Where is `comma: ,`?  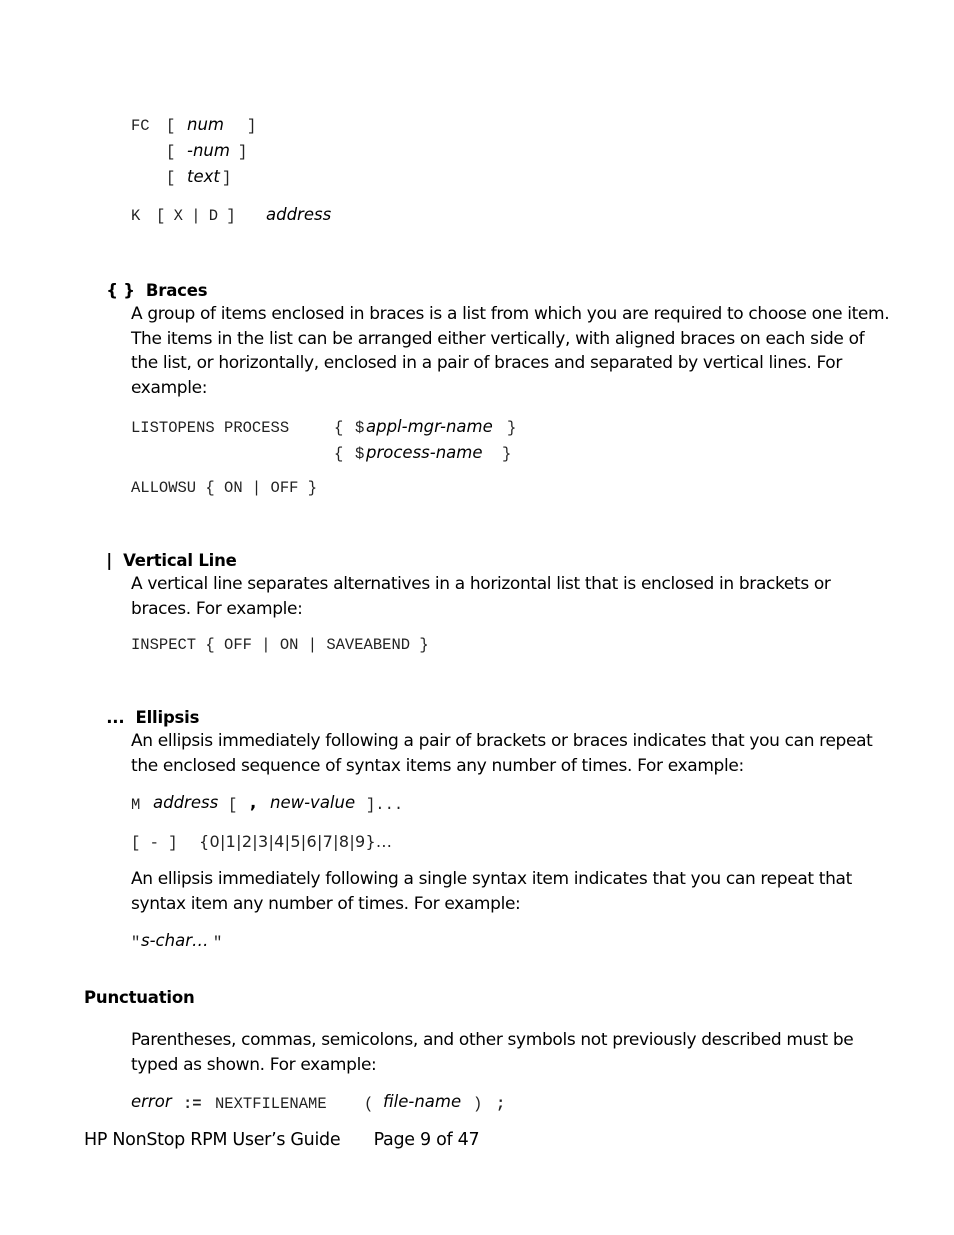 comma: , is located at coordinates (253, 802).